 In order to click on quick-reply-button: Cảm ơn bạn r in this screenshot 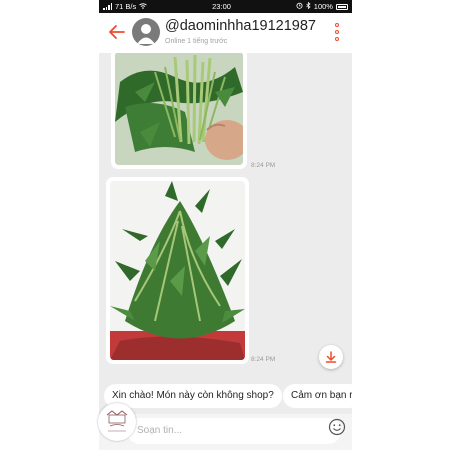, I will do `click(317, 396)`.